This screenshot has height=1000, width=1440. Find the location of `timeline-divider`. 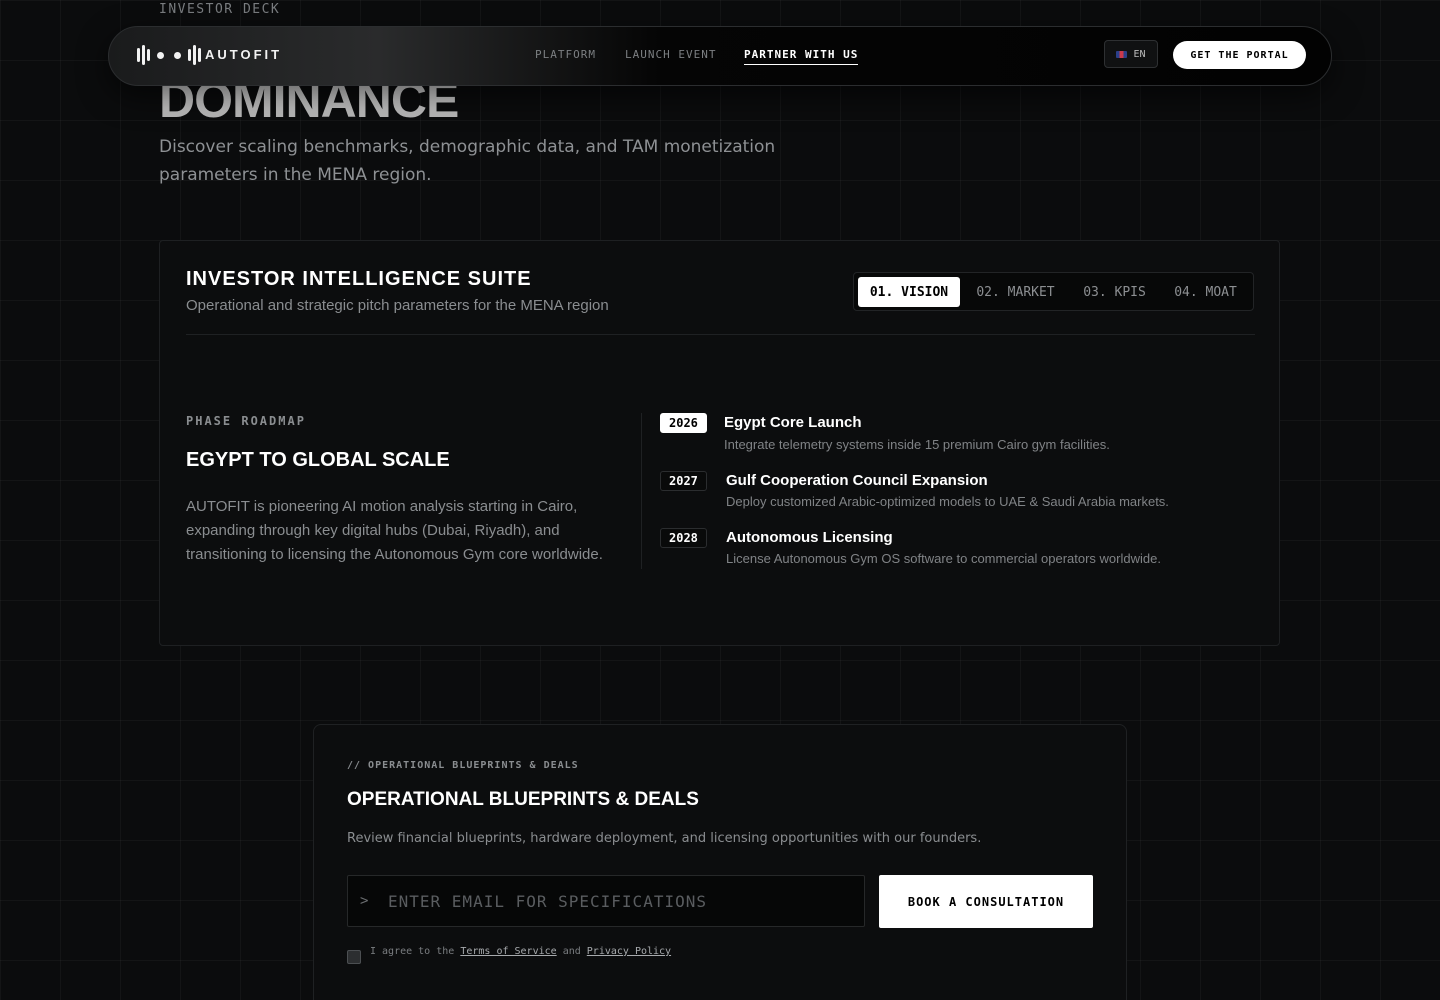

timeline-divider is located at coordinates (641, 491).